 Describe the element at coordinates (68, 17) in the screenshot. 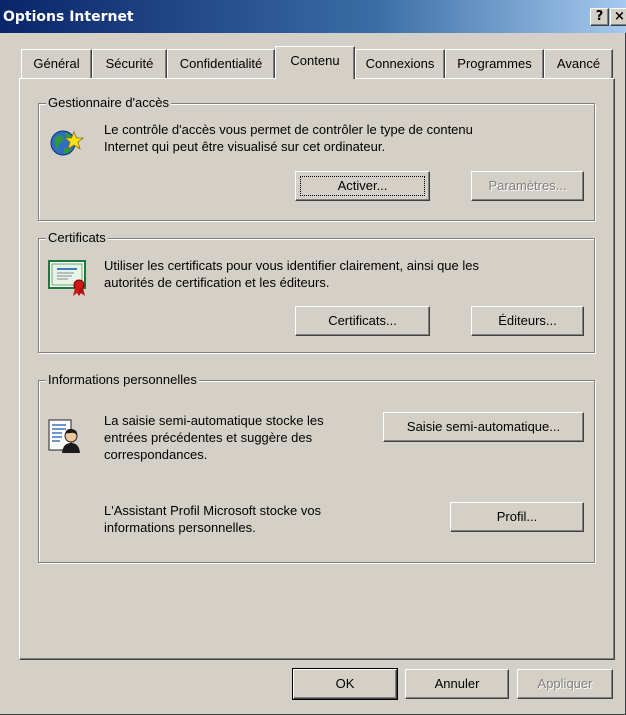

I see `window-title: Options Internet` at that location.